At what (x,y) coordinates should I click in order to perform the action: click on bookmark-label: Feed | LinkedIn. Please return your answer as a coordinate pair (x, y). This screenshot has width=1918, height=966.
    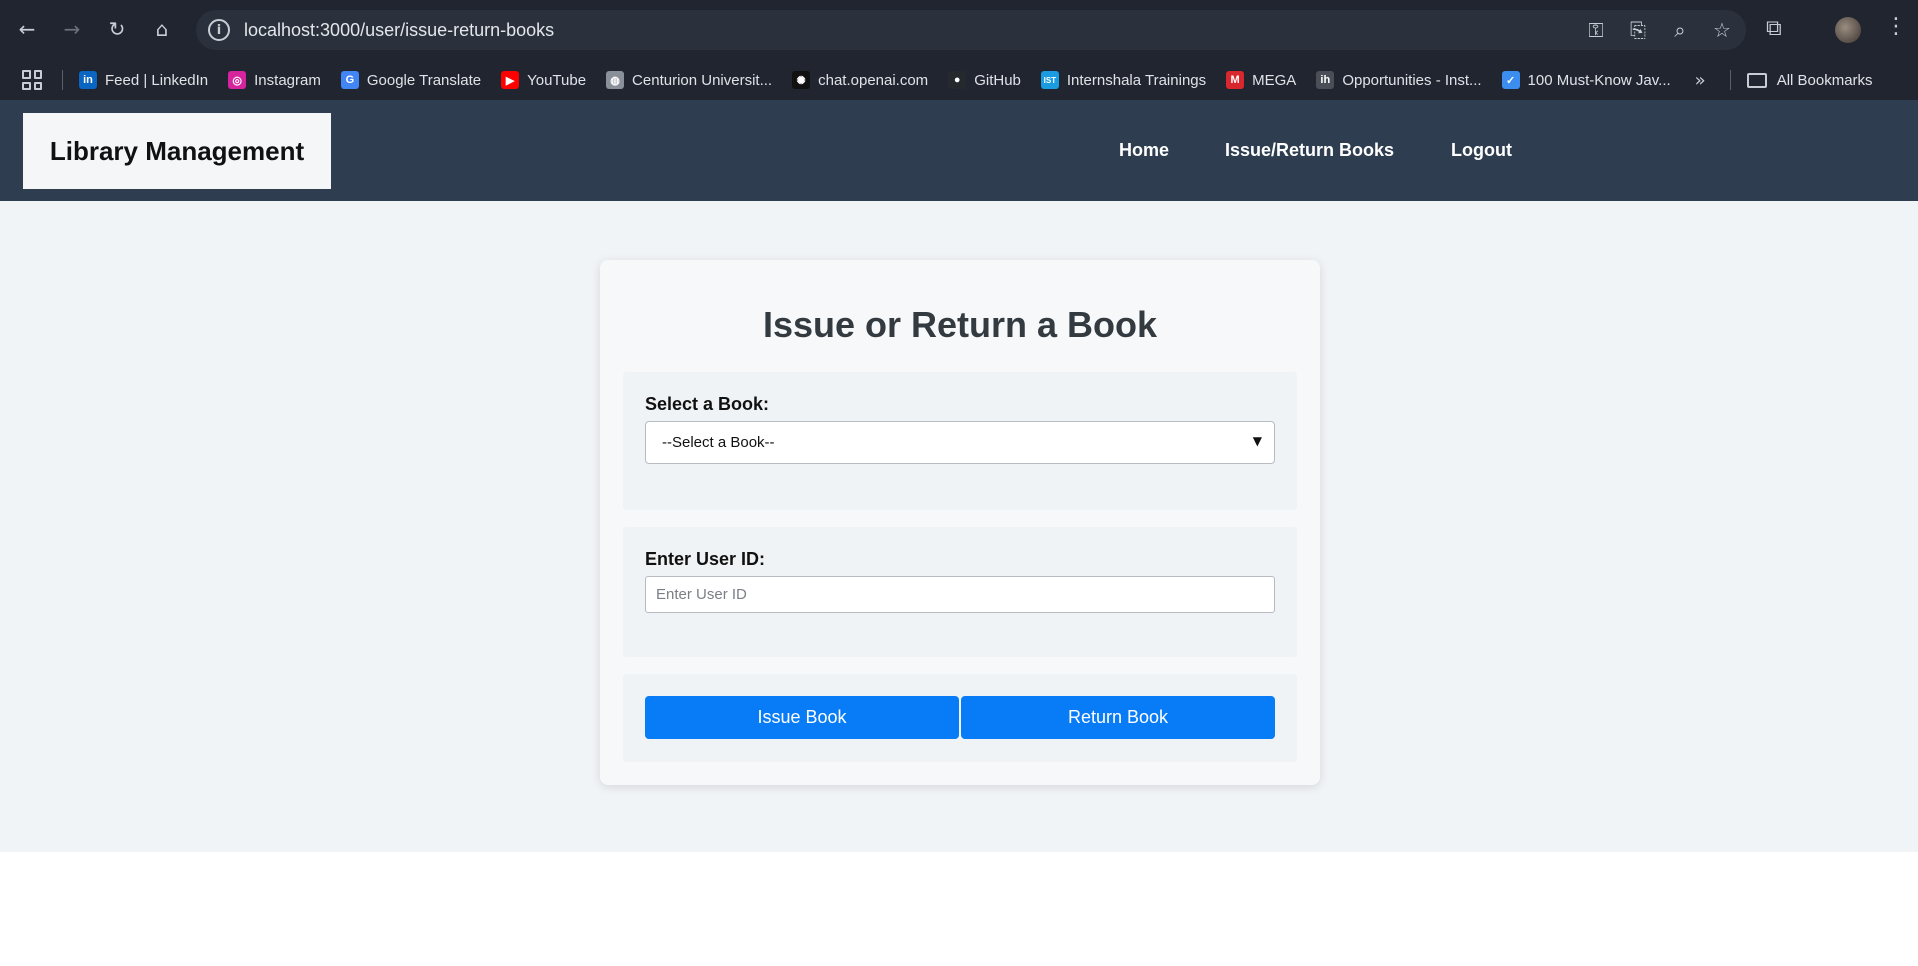
    Looking at the image, I should click on (157, 80).